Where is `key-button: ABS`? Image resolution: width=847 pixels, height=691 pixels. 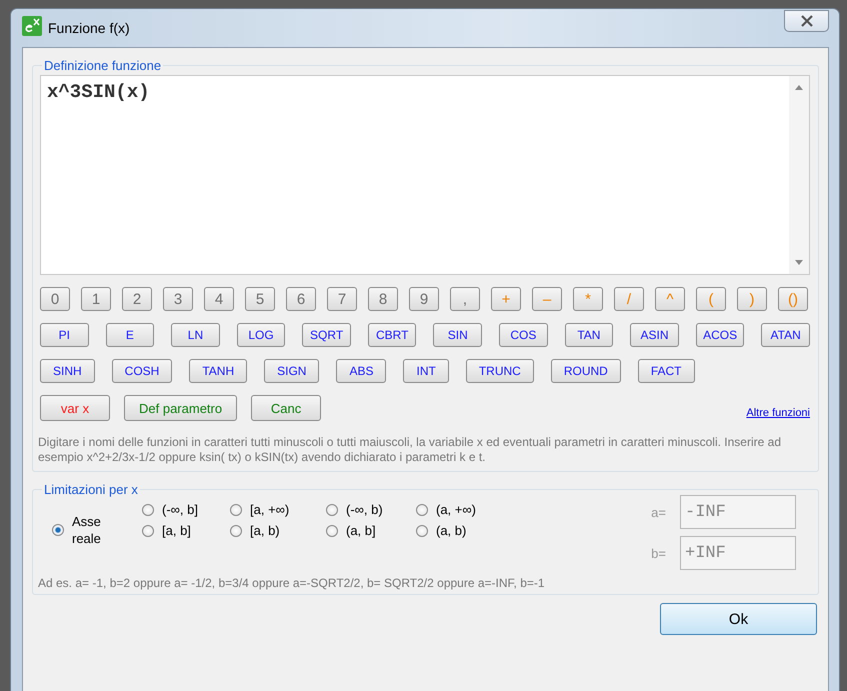
key-button: ABS is located at coordinates (361, 371).